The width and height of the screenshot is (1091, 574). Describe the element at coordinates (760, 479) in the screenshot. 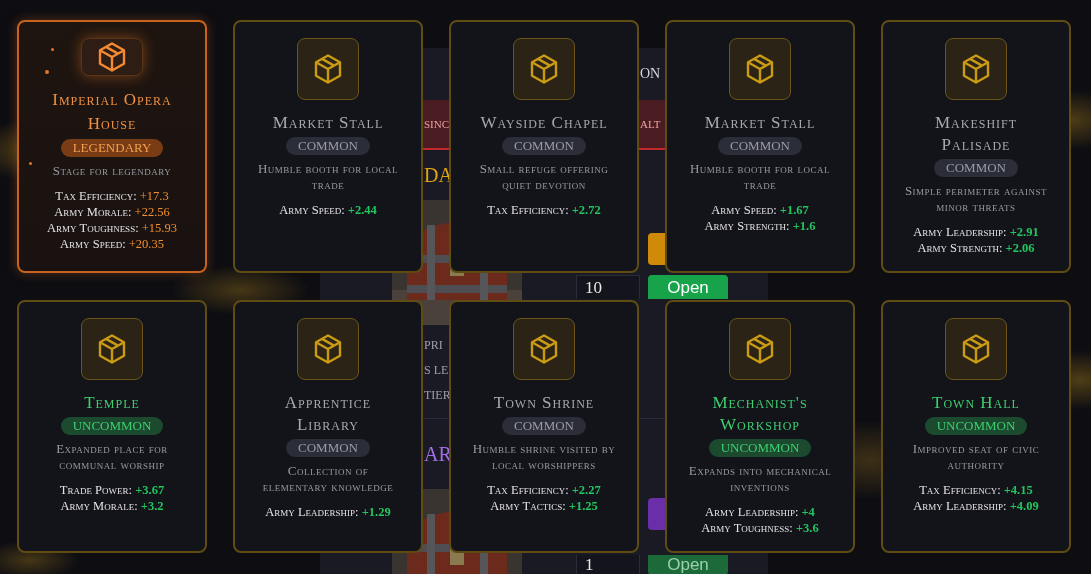

I see `card-description: Expands into mechanical inventions` at that location.